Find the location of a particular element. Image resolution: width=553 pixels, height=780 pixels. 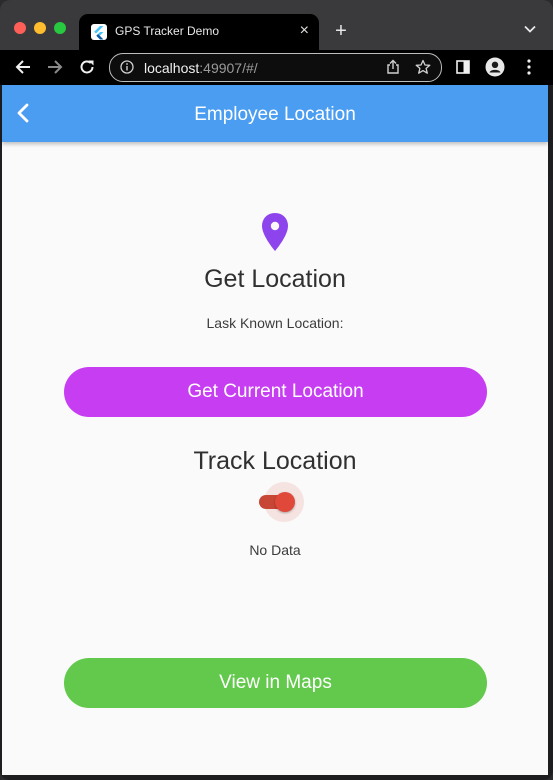

track-location-toggle is located at coordinates (280, 502).